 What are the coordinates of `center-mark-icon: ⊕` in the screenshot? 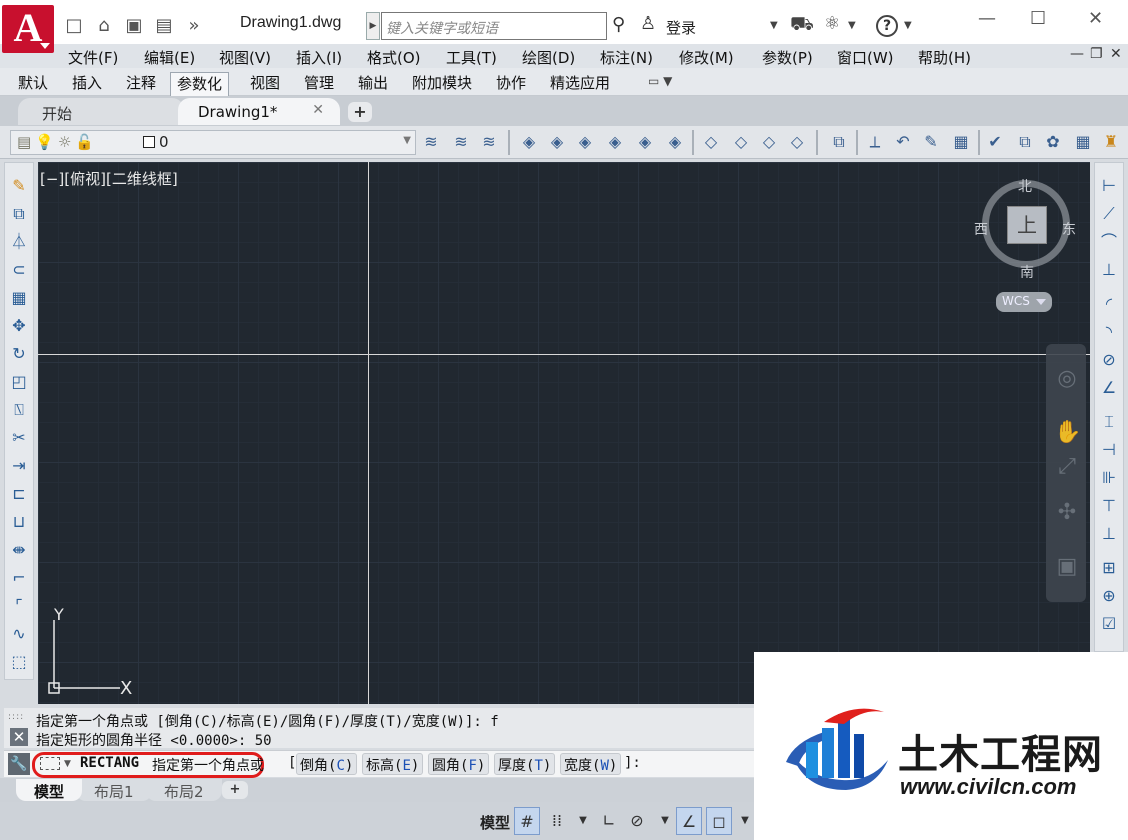 It's located at (1109, 596).